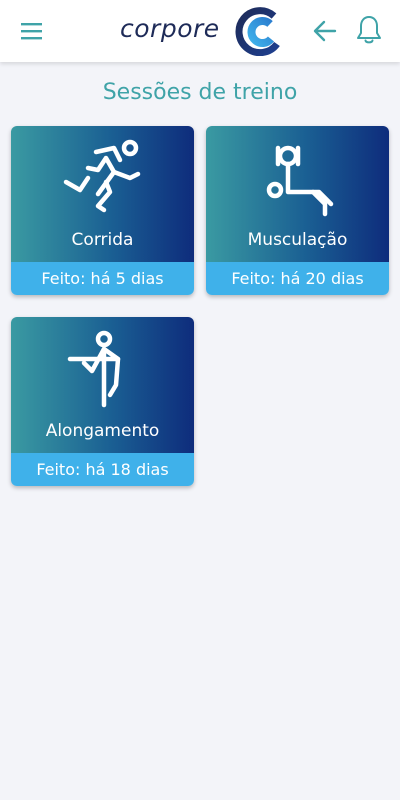  I want to click on weightlifting-icon, so click(299, 181).